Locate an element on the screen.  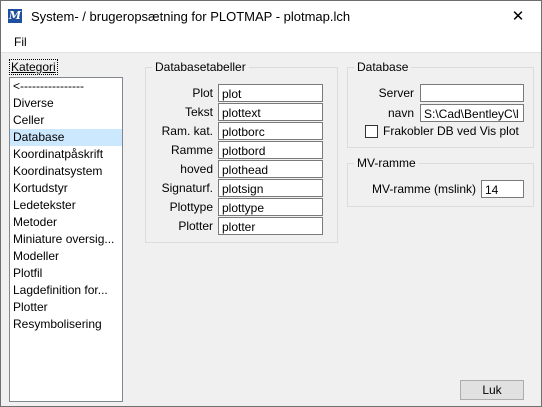
app-icon: M is located at coordinates (15, 16).